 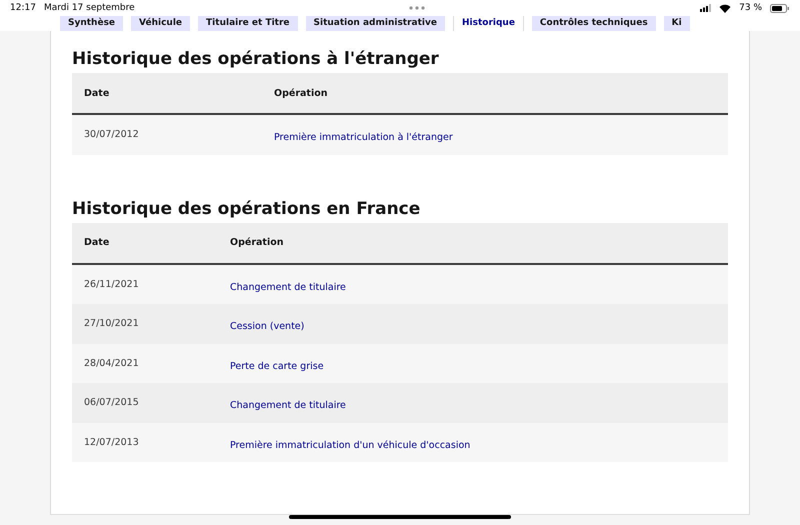 What do you see at coordinates (23, 8) in the screenshot?
I see `clock-time: 12:17` at bounding box center [23, 8].